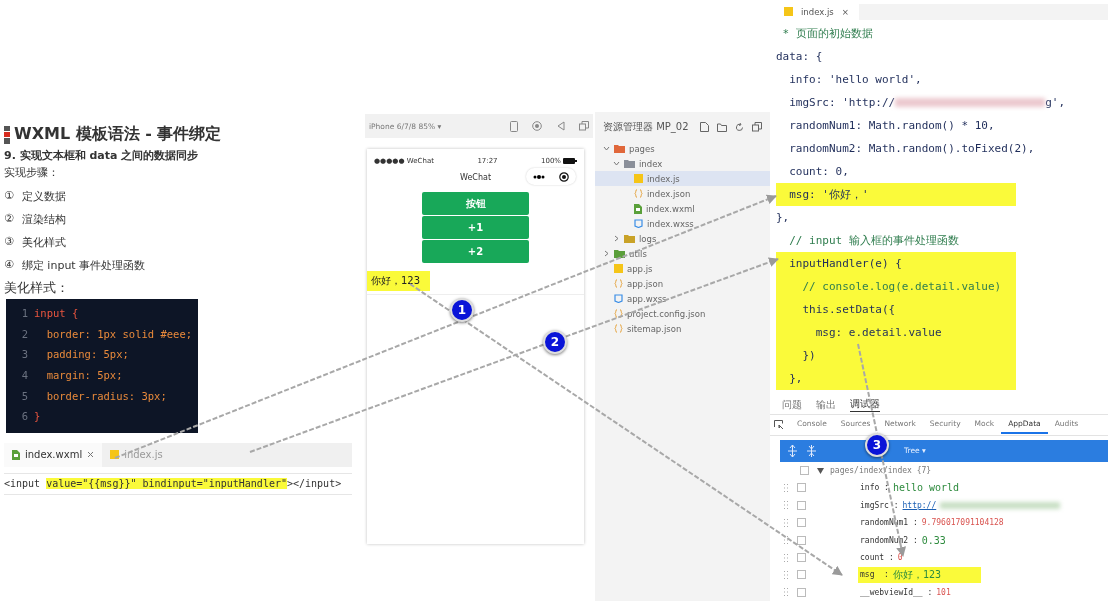  I want to click on file-tree-item: index.wxss, so click(682, 223).